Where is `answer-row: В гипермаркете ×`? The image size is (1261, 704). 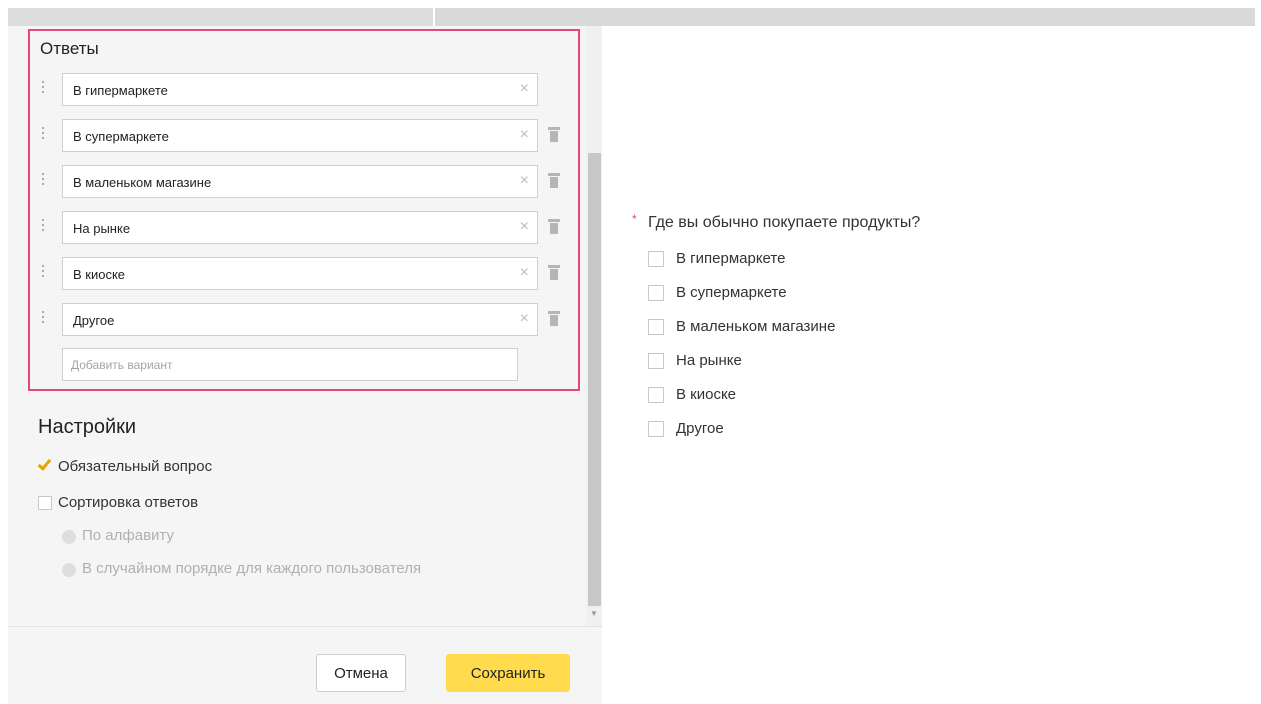 answer-row: В гипермаркете × is located at coordinates (305, 89).